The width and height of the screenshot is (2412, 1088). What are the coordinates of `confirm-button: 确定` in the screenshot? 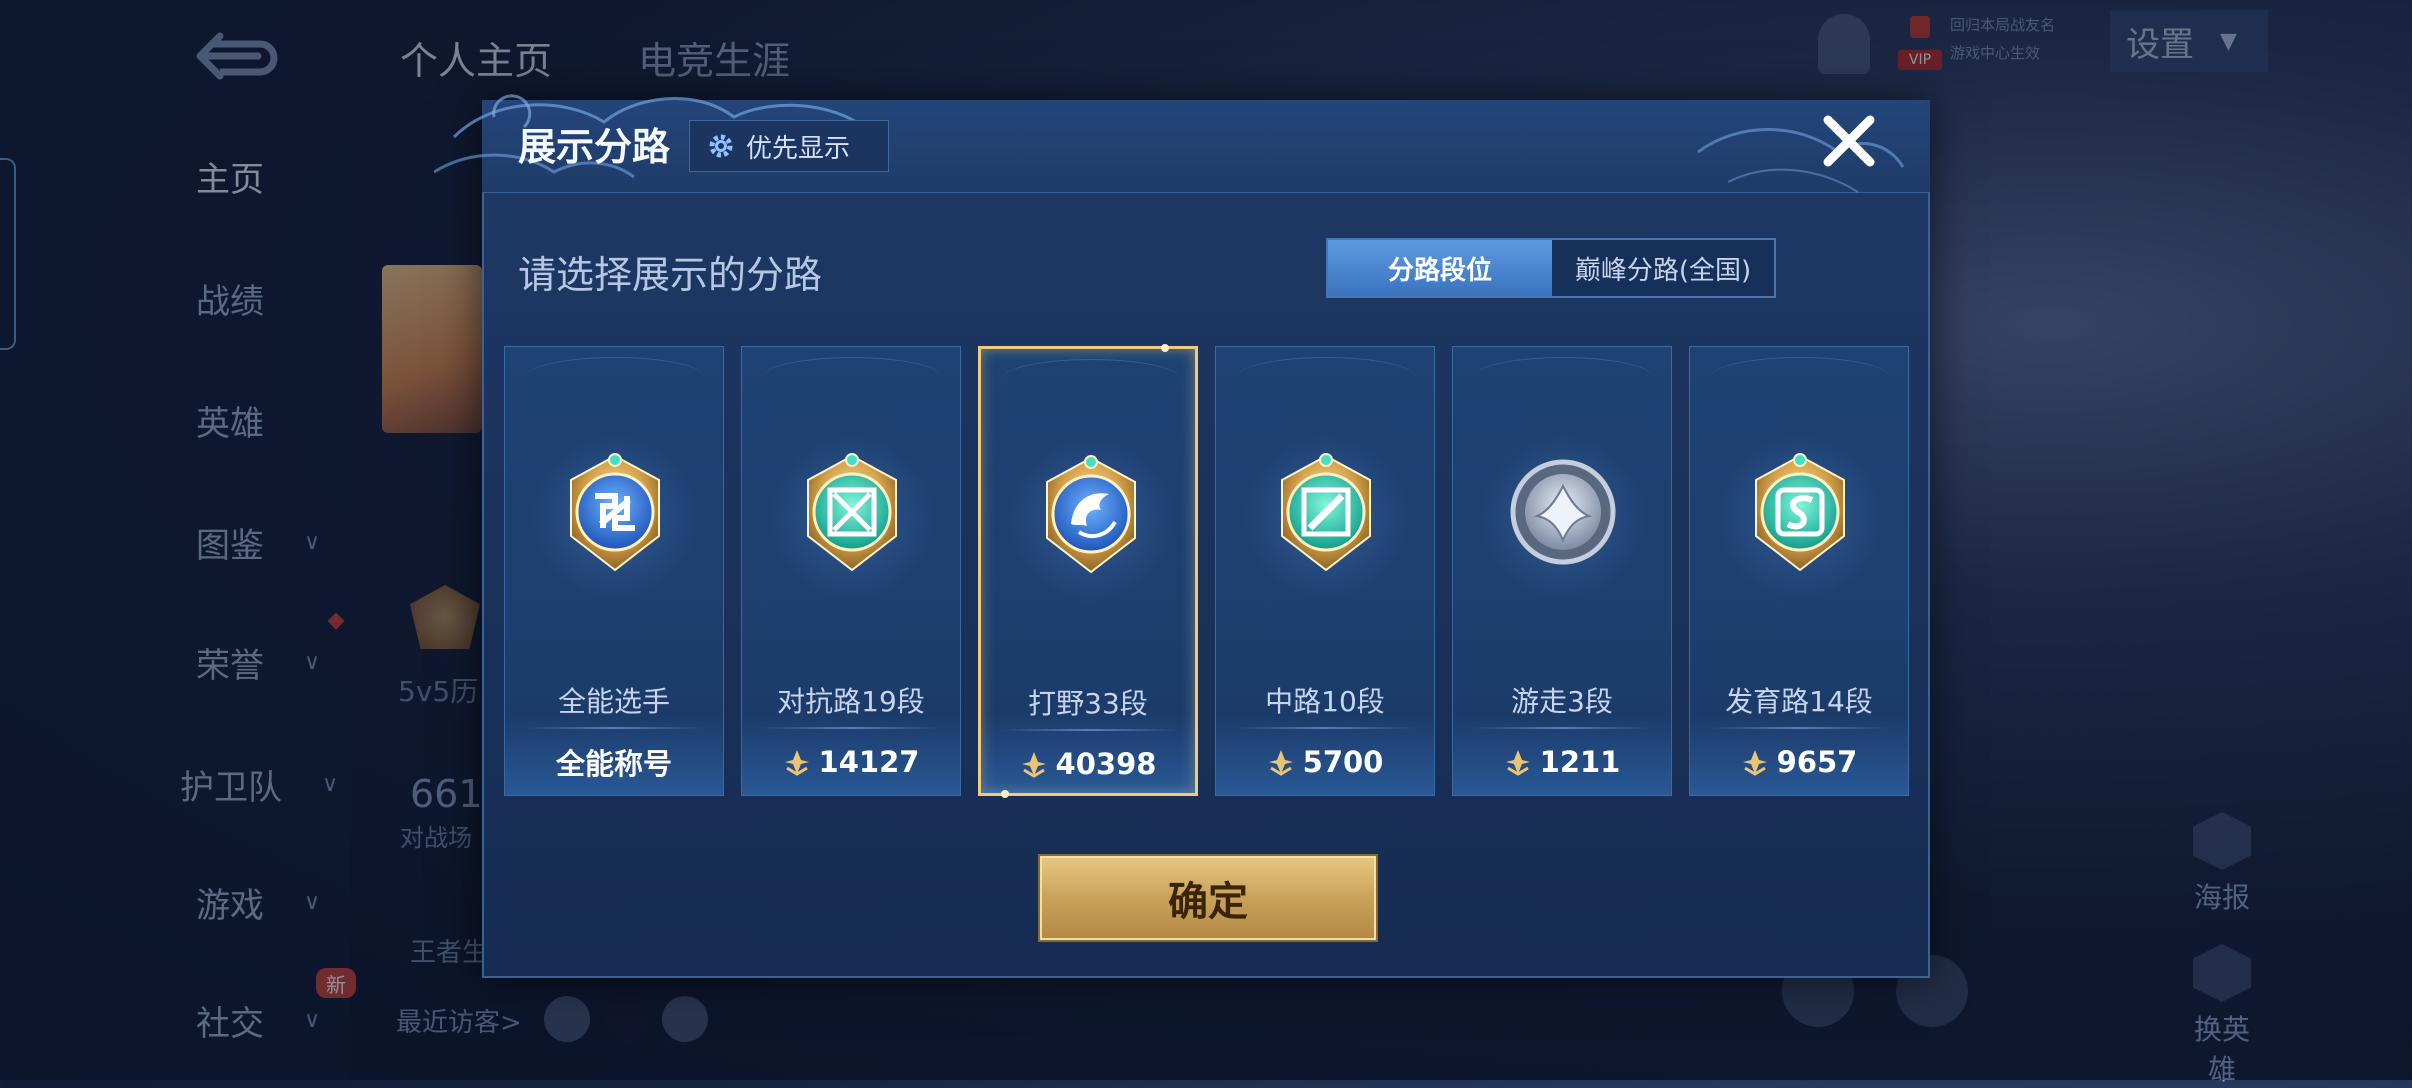 It's located at (1208, 898).